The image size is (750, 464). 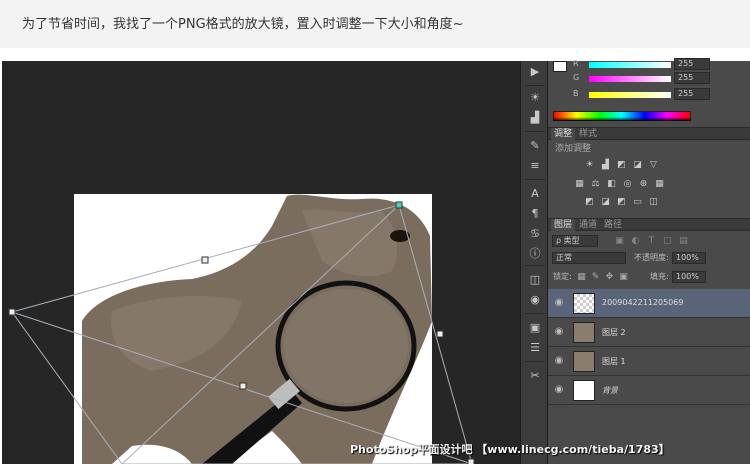 What do you see at coordinates (535, 214) in the screenshot?
I see `paragraph-icon: ¶` at bounding box center [535, 214].